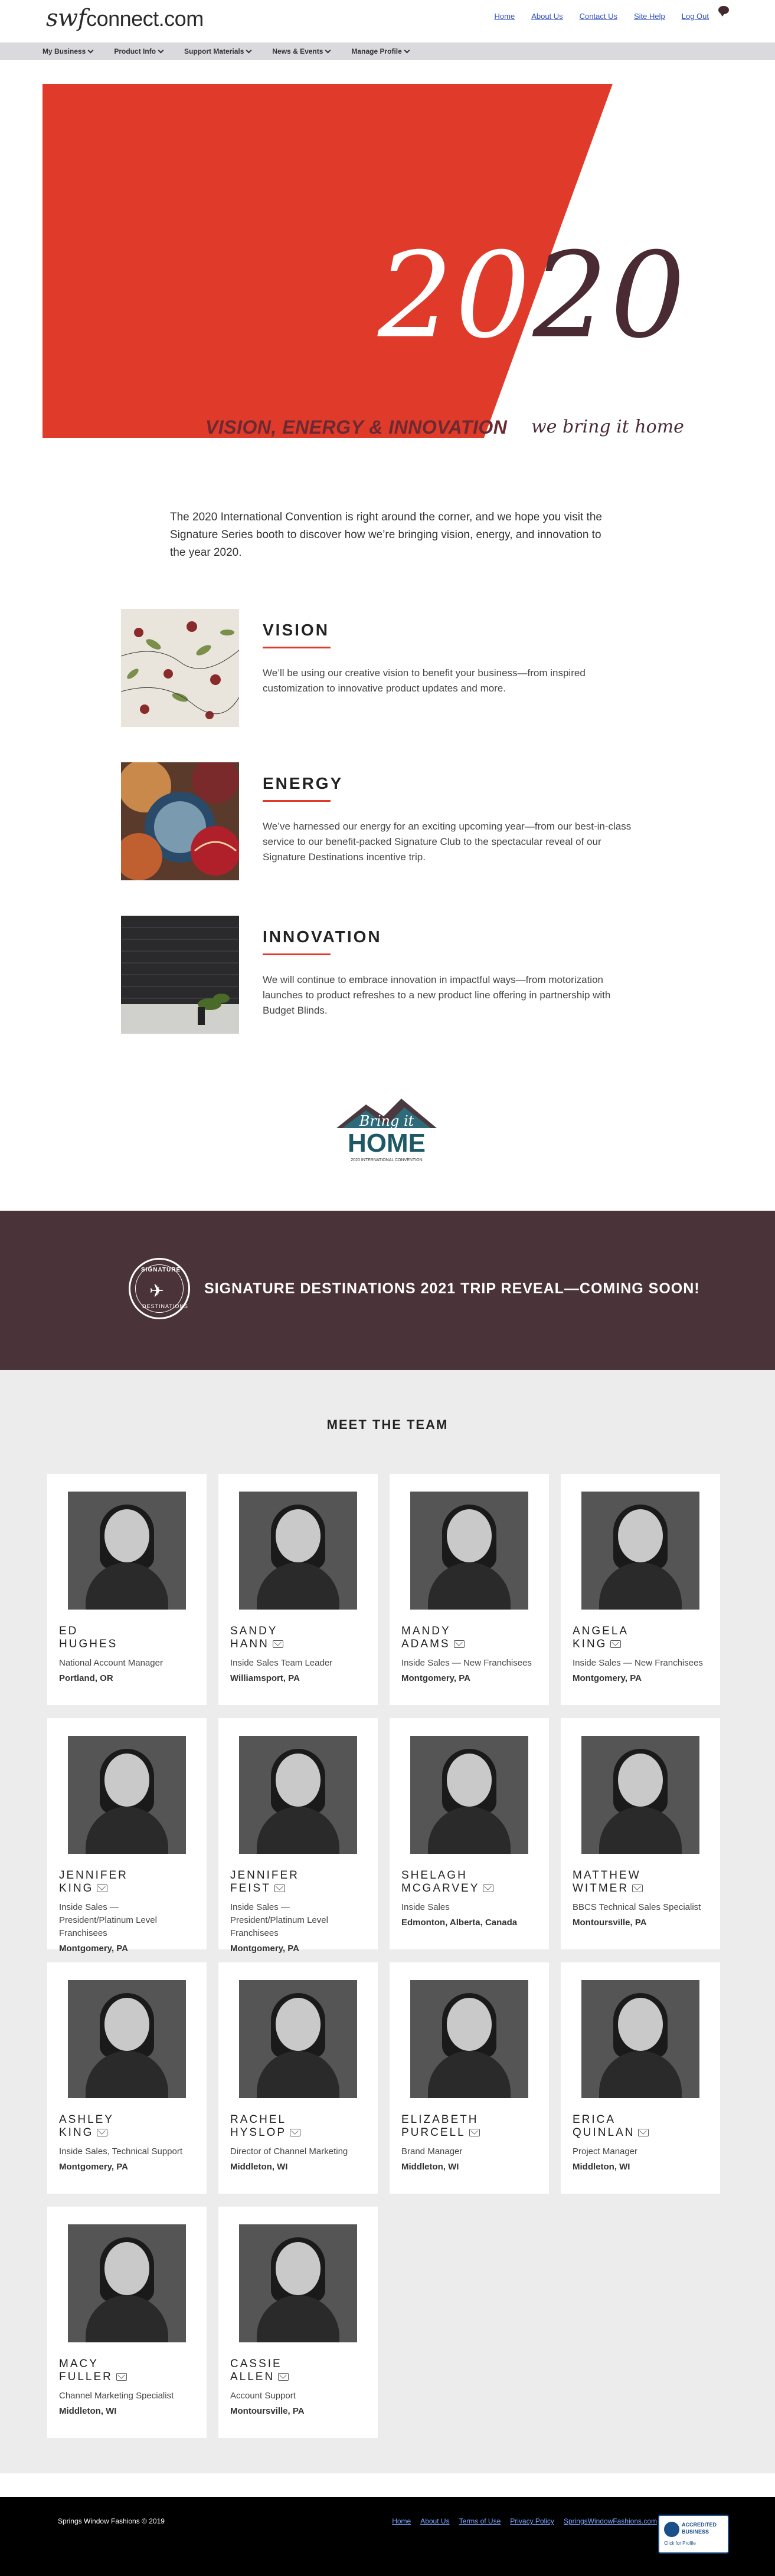  Describe the element at coordinates (723, 11) in the screenshot. I see `chat-bubble-icon` at that location.